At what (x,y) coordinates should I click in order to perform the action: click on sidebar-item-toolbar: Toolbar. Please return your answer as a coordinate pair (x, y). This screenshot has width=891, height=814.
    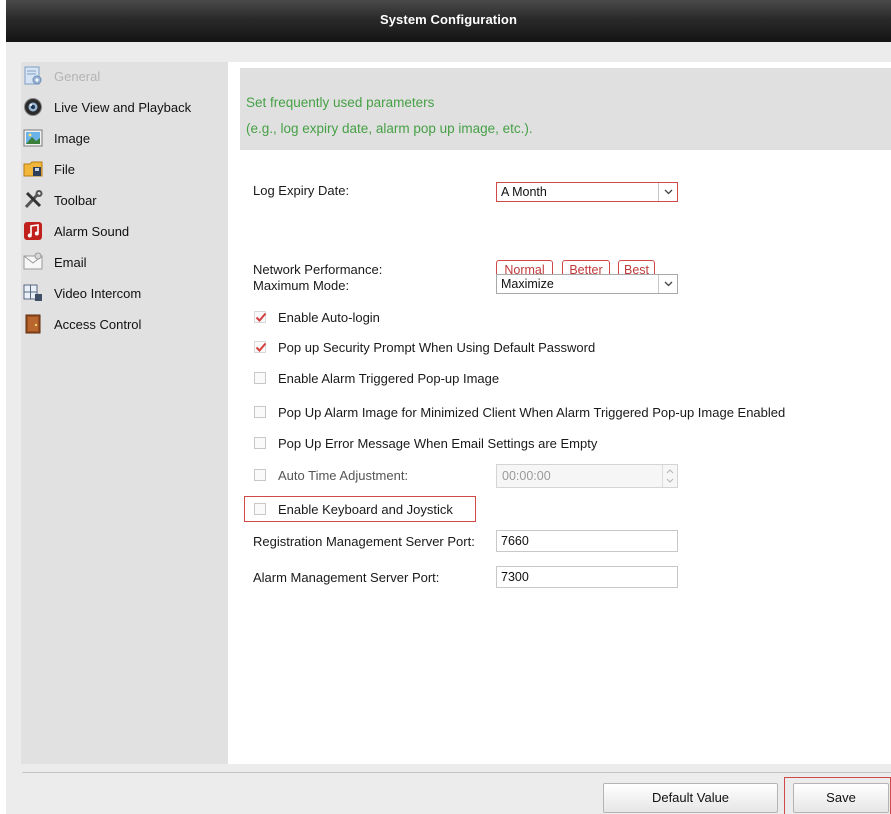
    Looking at the image, I should click on (124, 200).